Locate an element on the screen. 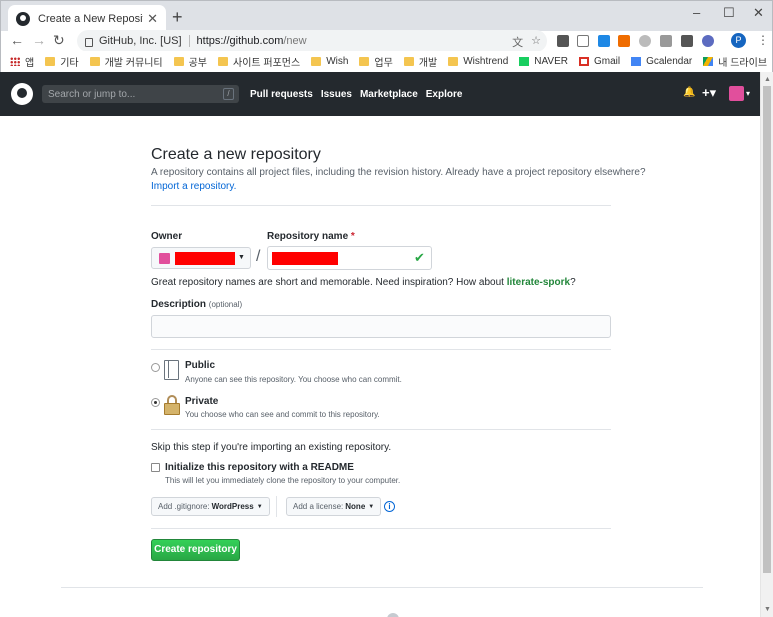 This screenshot has width=773, height=617. bookmark-label: 개발 is located at coordinates (428, 63).